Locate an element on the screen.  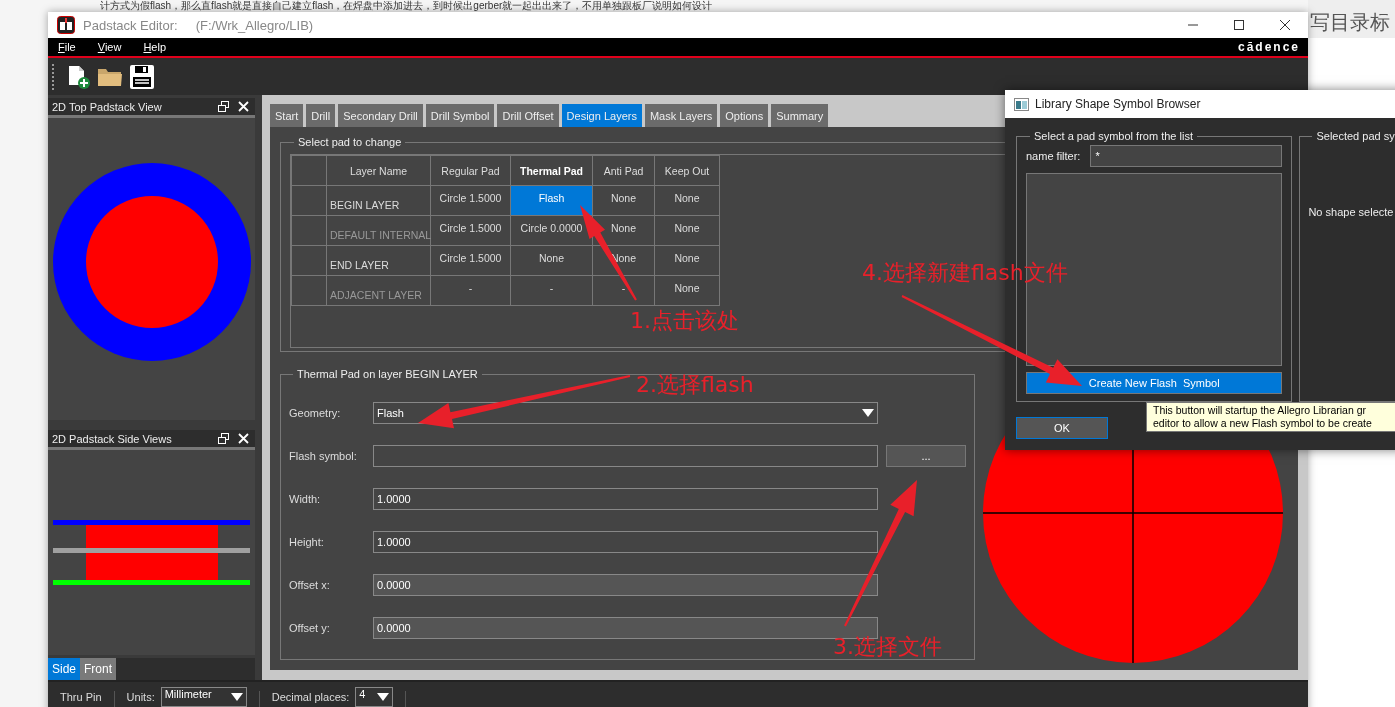
layer-cell: BEGIN LAYER is located at coordinates (378, 200).